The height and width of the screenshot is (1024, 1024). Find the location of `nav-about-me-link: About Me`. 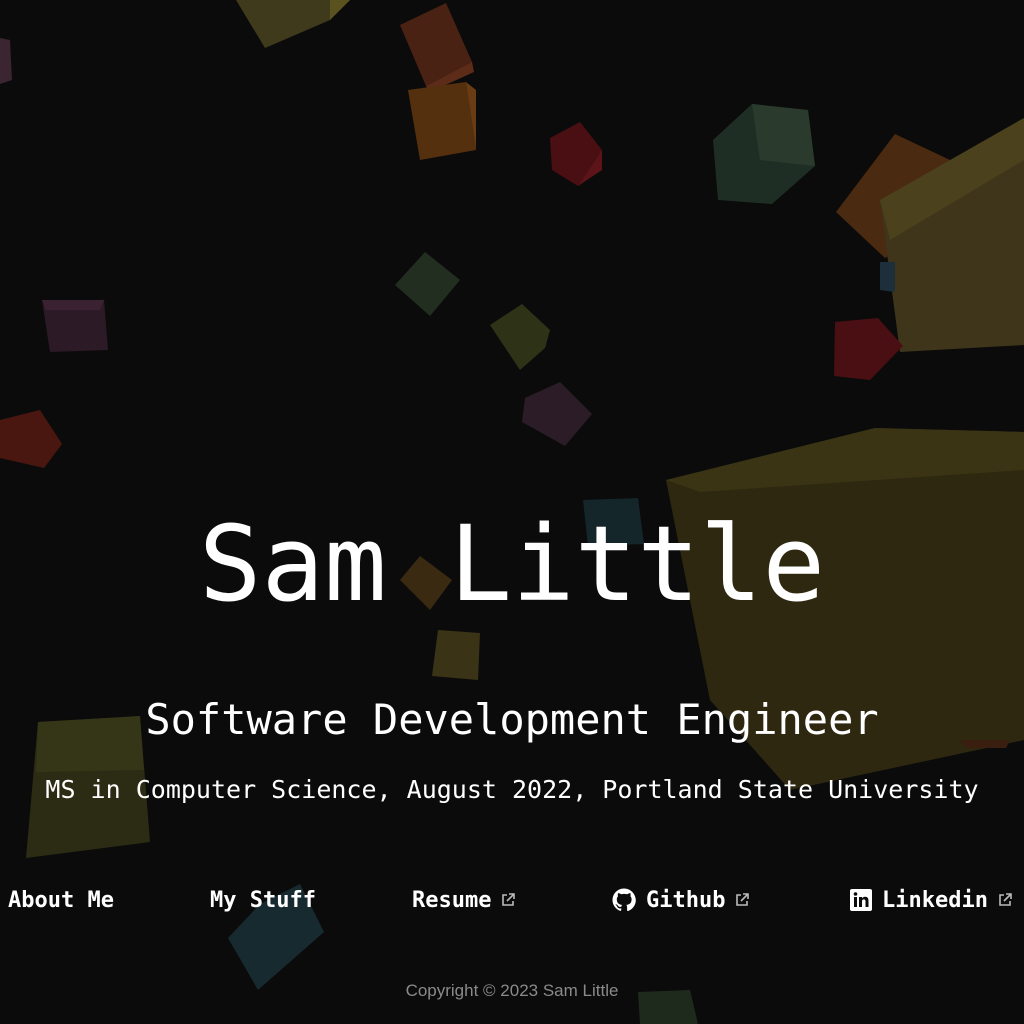

nav-about-me-link: About Me is located at coordinates (61, 900).